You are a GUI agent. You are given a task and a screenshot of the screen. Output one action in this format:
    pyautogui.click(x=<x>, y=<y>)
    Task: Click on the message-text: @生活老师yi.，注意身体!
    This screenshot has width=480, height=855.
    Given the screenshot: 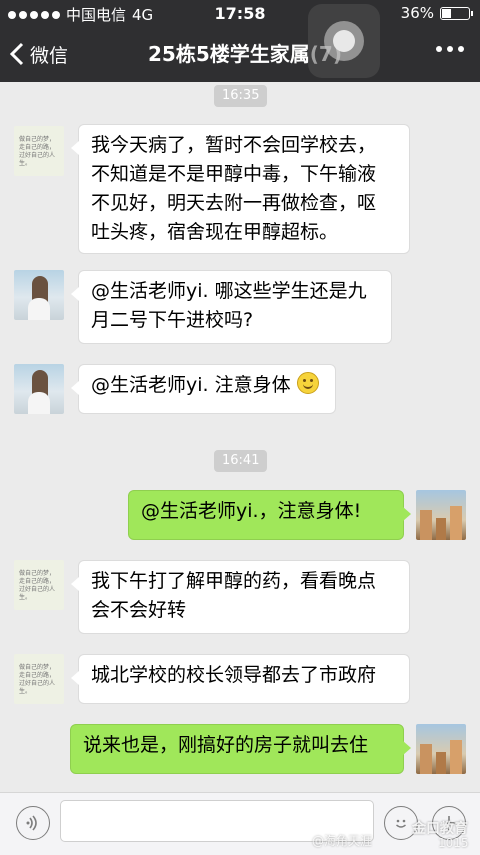 What is the action you would take?
    pyautogui.click(x=251, y=511)
    